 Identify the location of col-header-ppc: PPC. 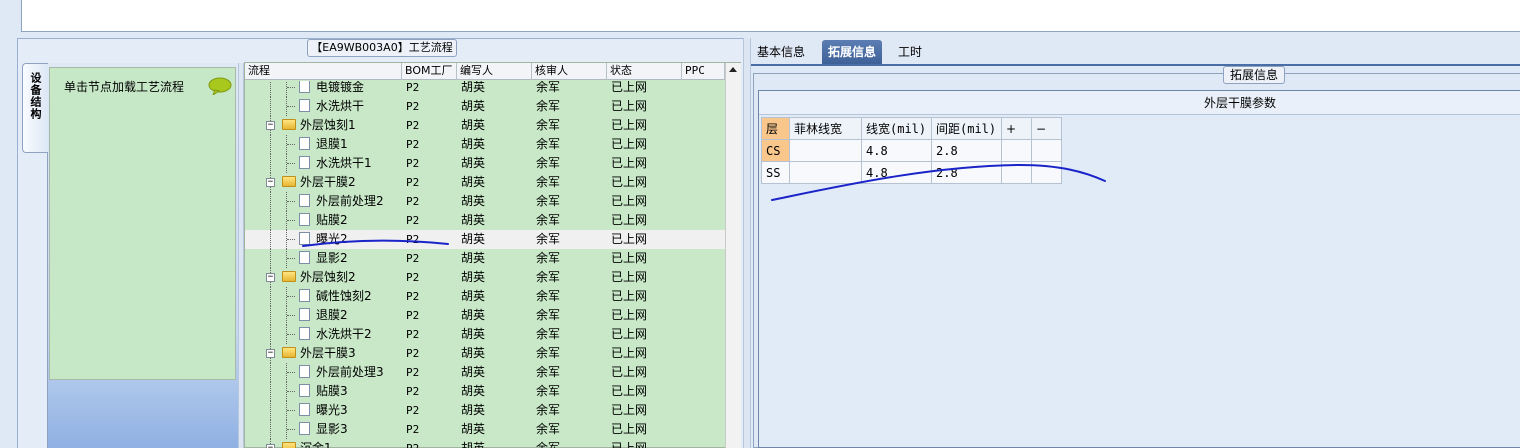
(703, 71).